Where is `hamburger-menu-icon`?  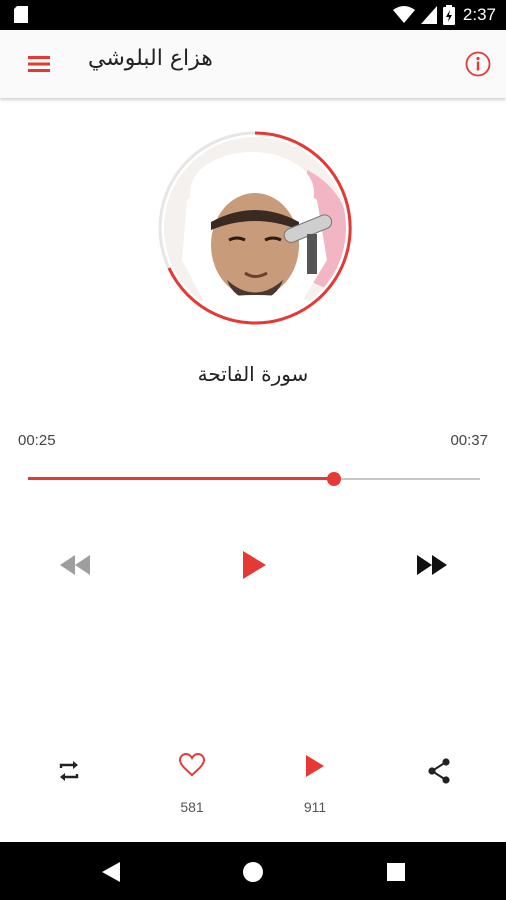 hamburger-menu-icon is located at coordinates (40, 64).